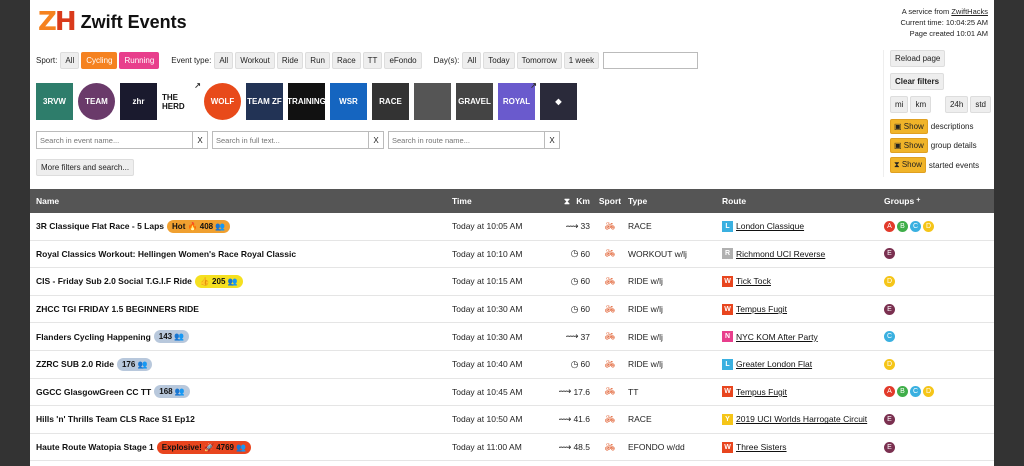 The width and height of the screenshot is (1024, 466). Describe the element at coordinates (777, 337) in the screenshot. I see `route-link: NYC KOM After Party` at that location.